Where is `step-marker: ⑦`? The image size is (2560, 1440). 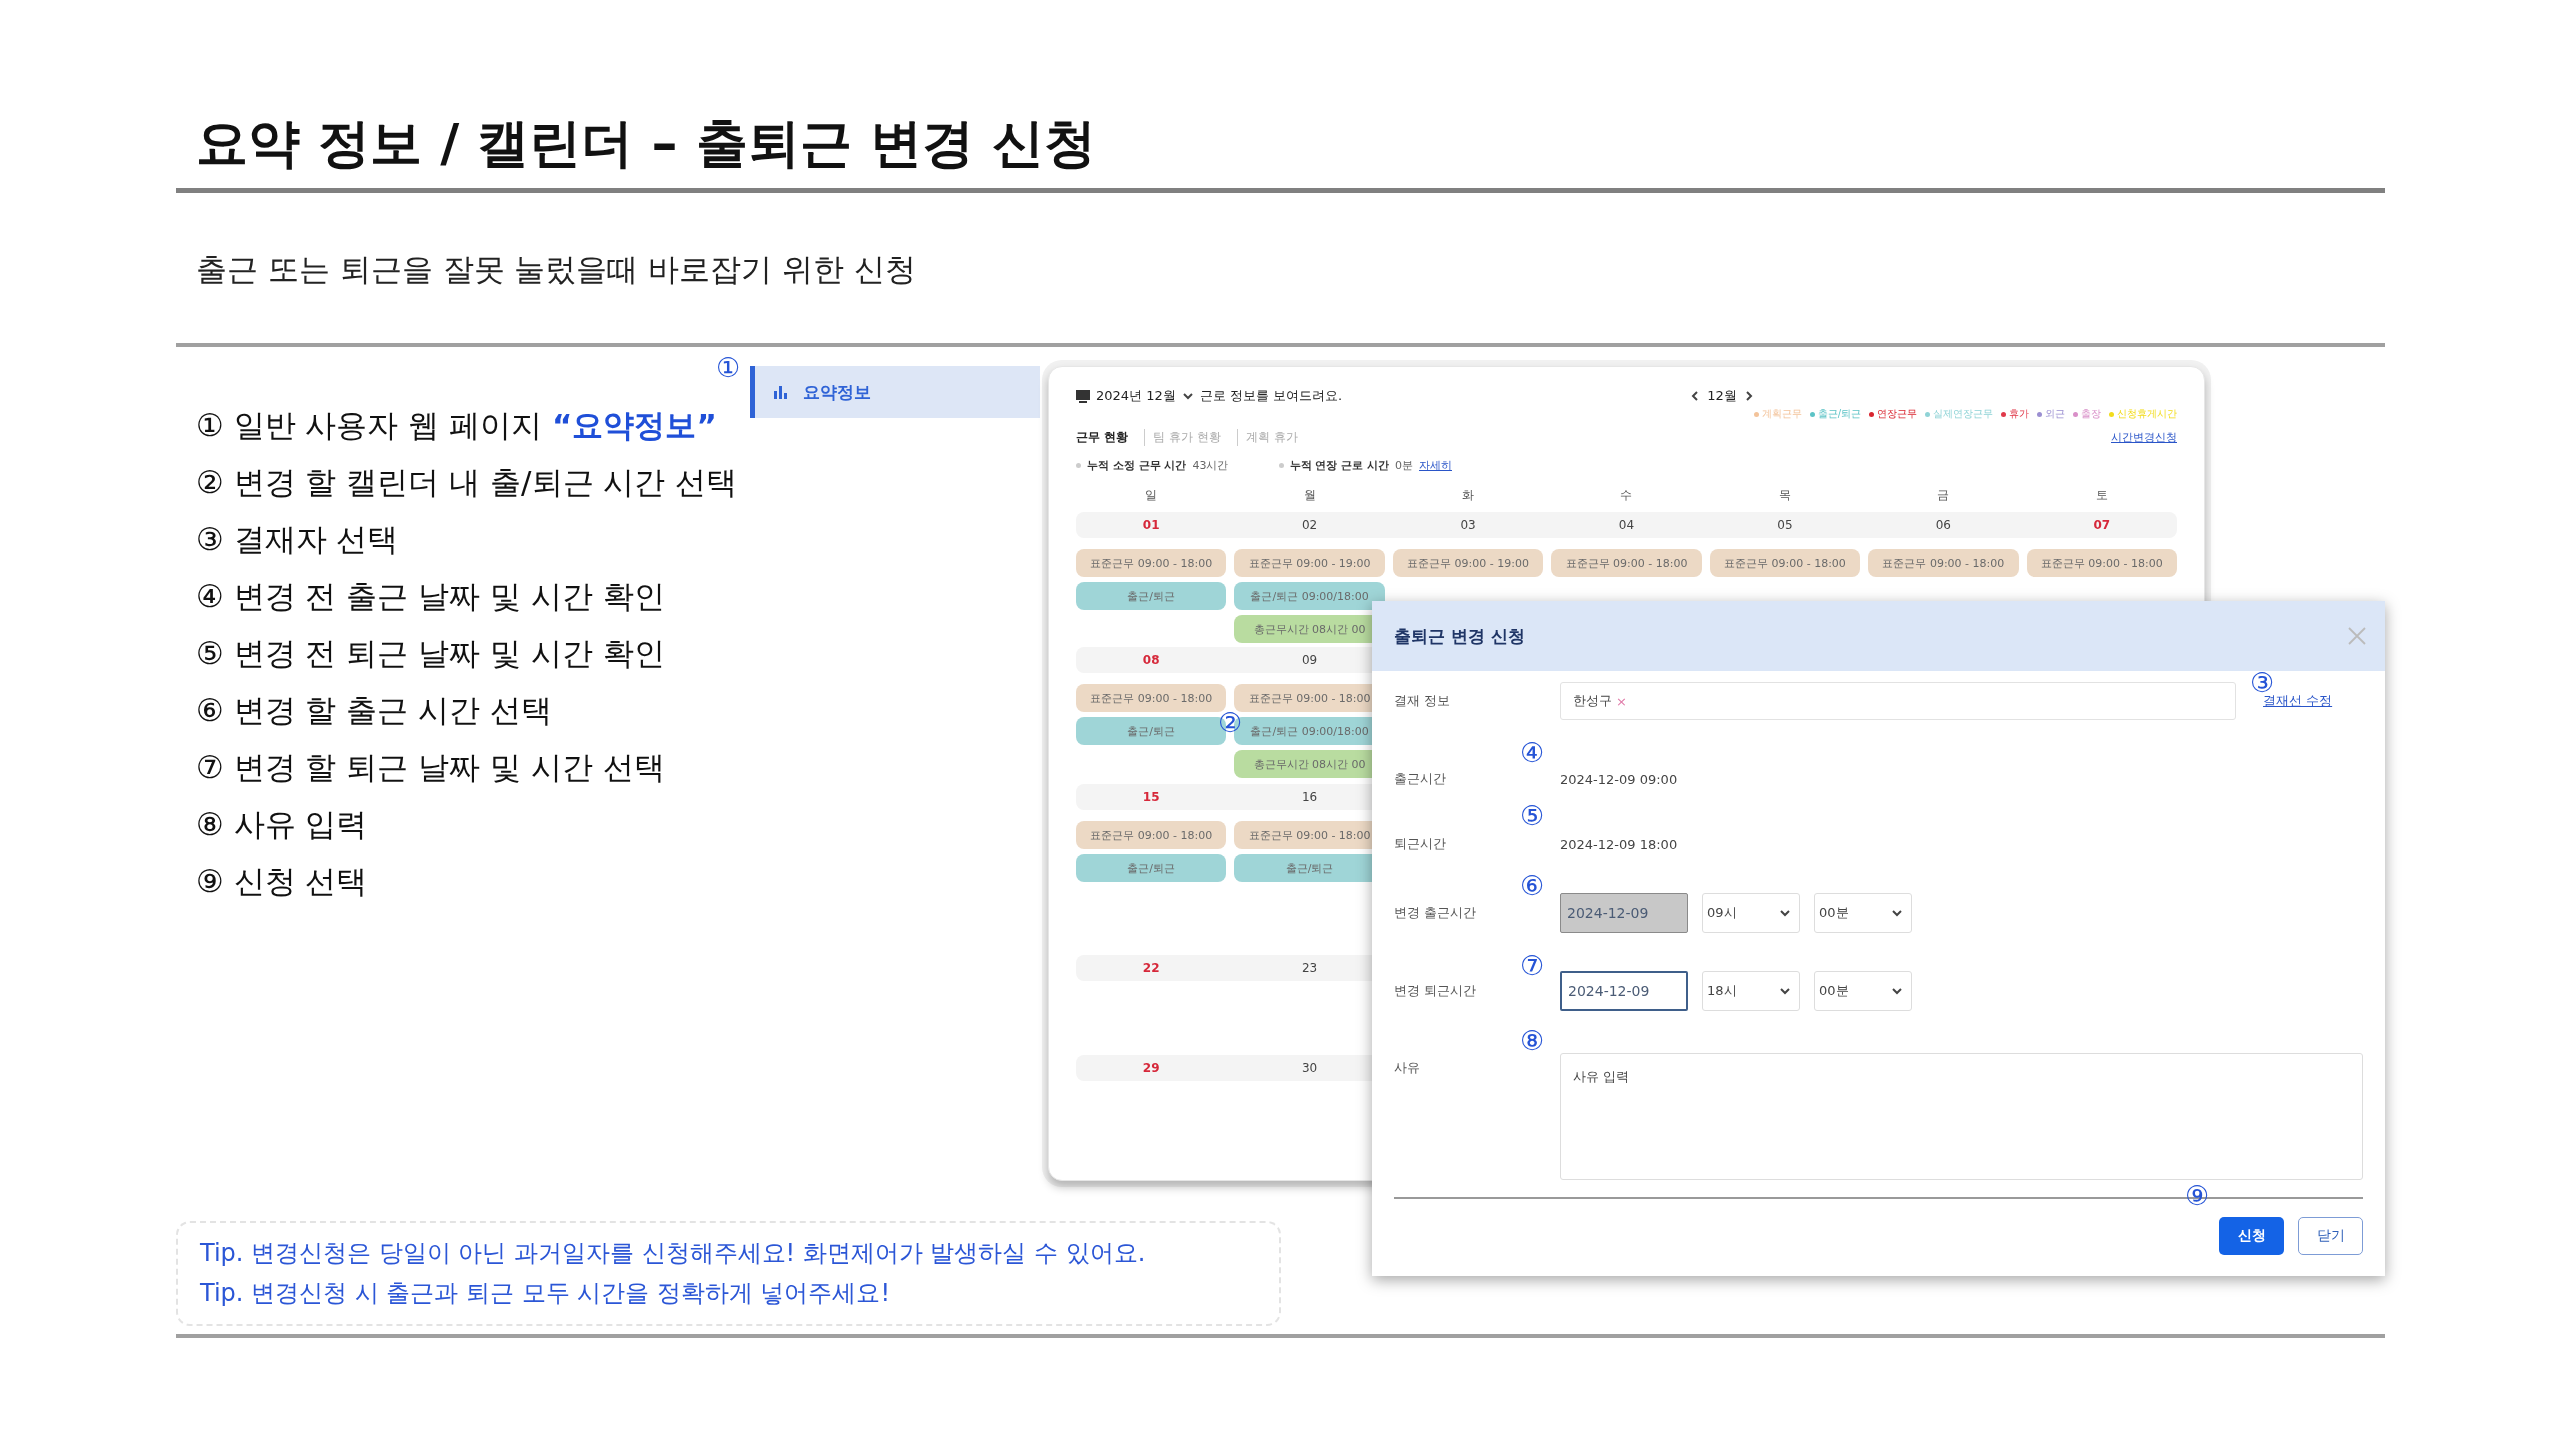
step-marker: ⑦ is located at coordinates (1532, 966).